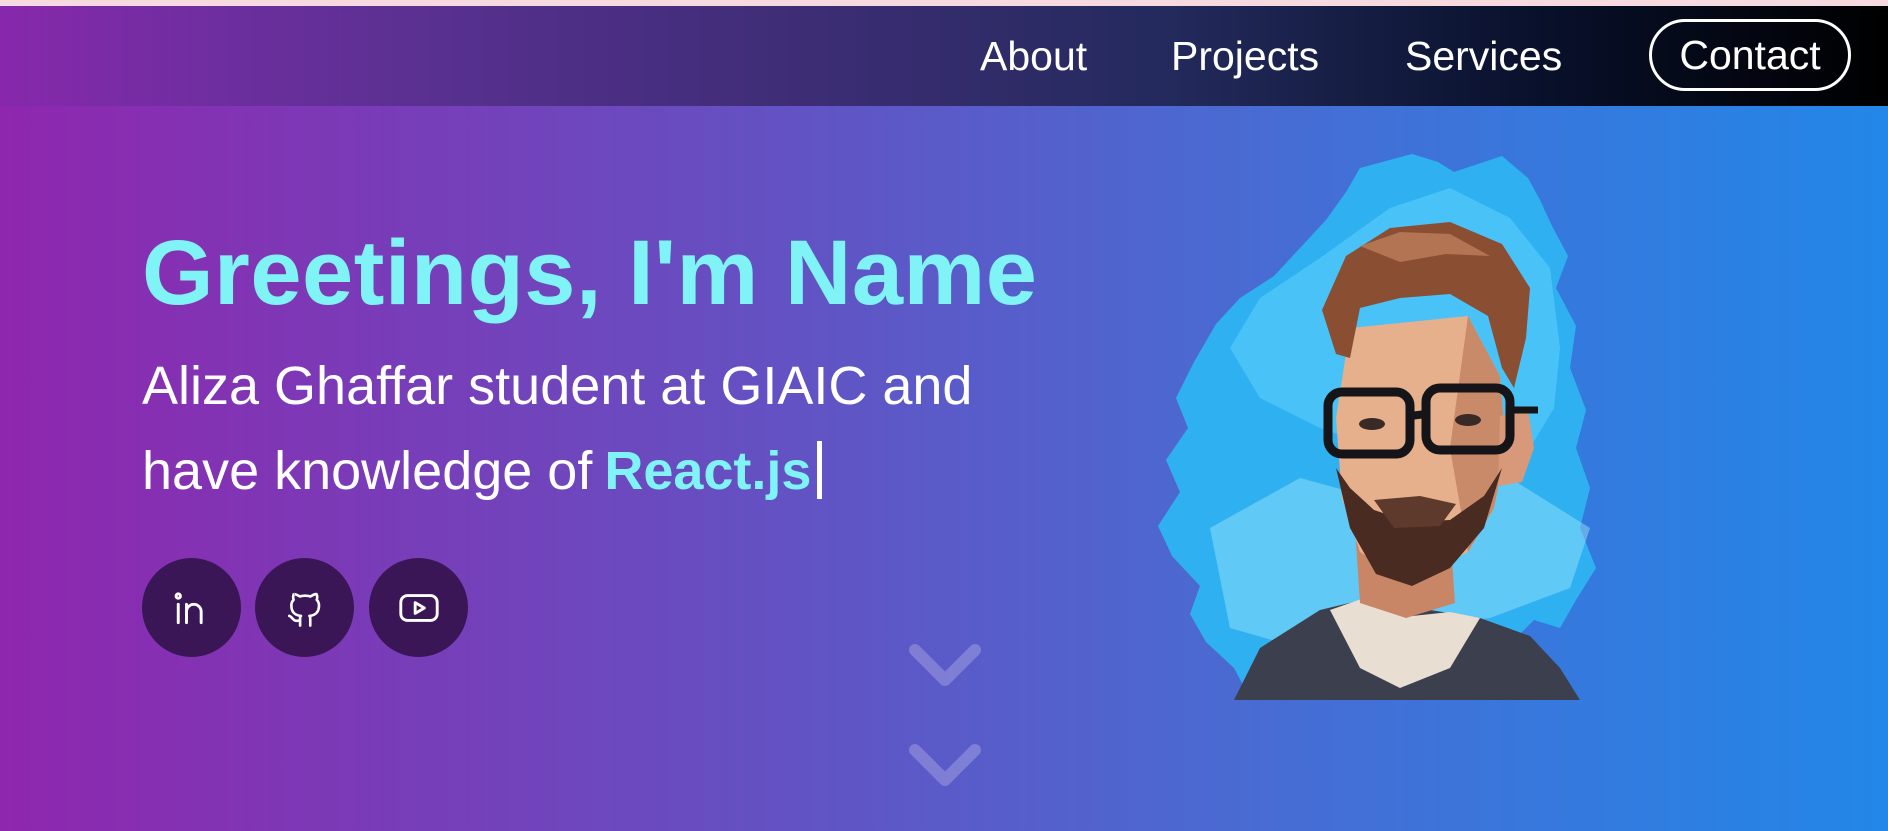 The height and width of the screenshot is (831, 1888). I want to click on contact-button: Contact, so click(1750, 55).